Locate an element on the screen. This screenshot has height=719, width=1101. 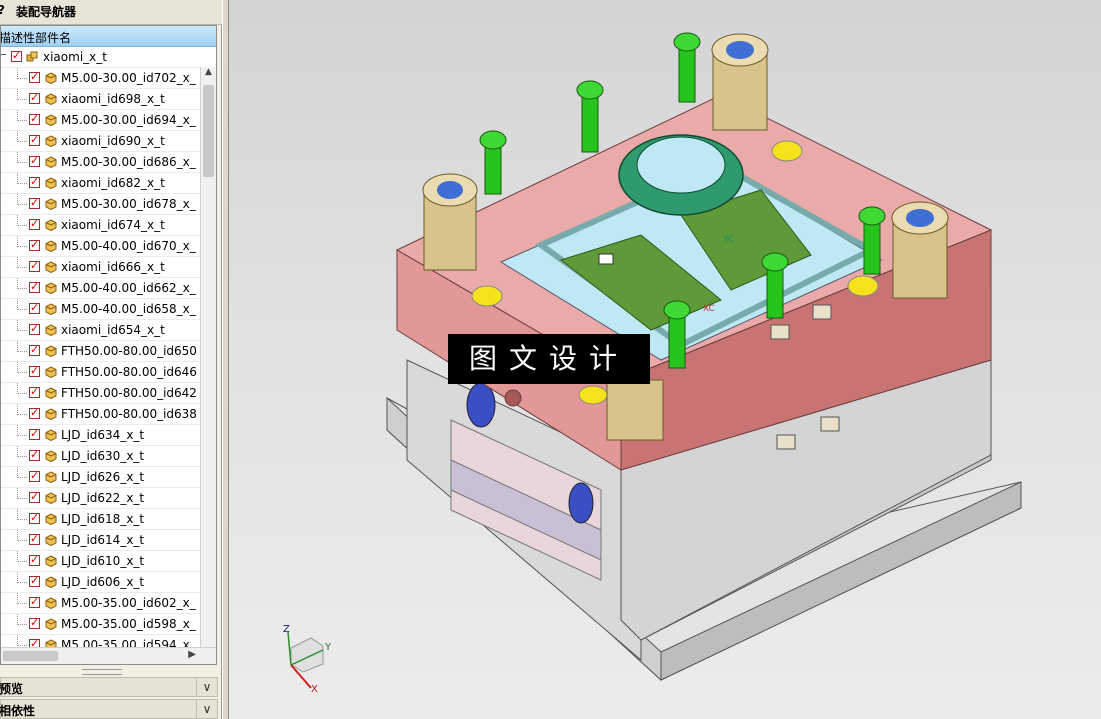
tree-row: xiaomi_id698_x_t is located at coordinates (101, 99).